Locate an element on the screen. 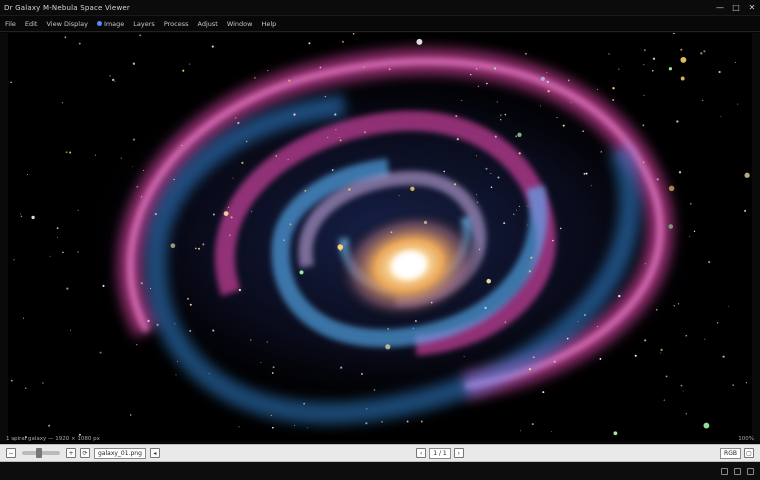 The width and height of the screenshot is (760, 480). minimize-button: — is located at coordinates (720, 8).